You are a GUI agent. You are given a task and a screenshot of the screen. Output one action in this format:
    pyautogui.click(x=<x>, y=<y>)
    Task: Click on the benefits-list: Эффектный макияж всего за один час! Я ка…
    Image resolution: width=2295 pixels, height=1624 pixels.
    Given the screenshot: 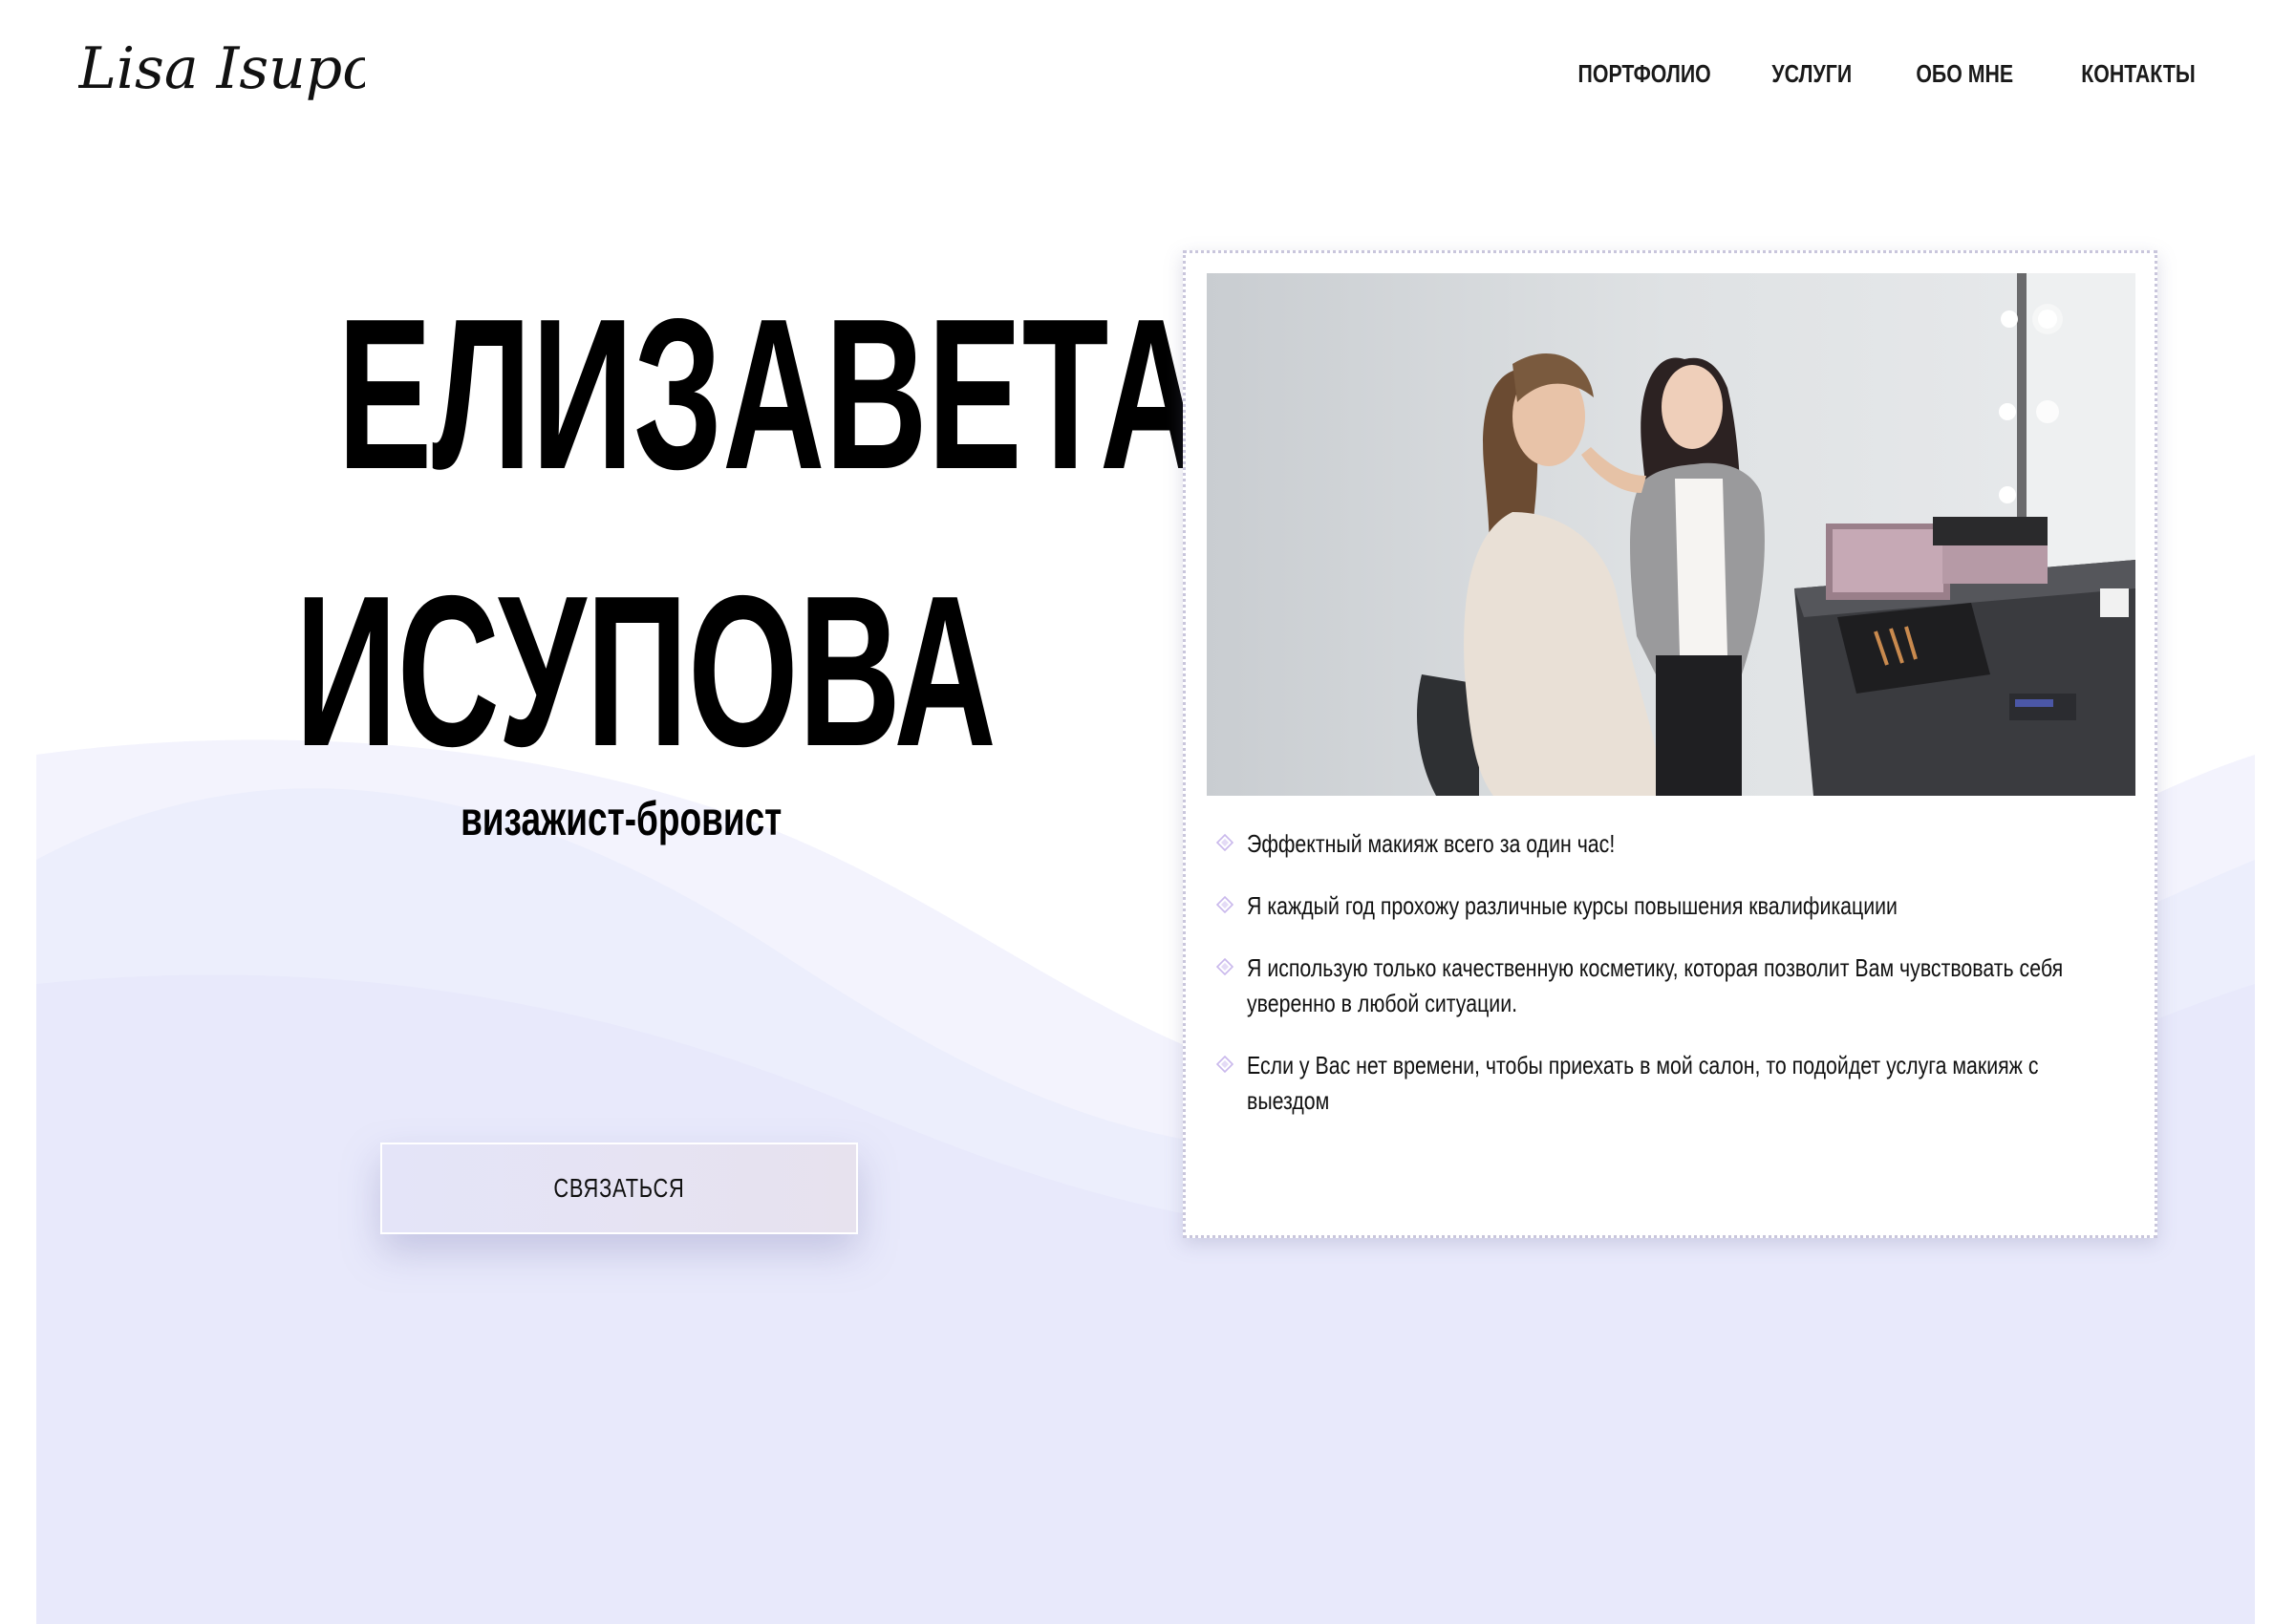 What is the action you would take?
    pyautogui.click(x=1658, y=986)
    